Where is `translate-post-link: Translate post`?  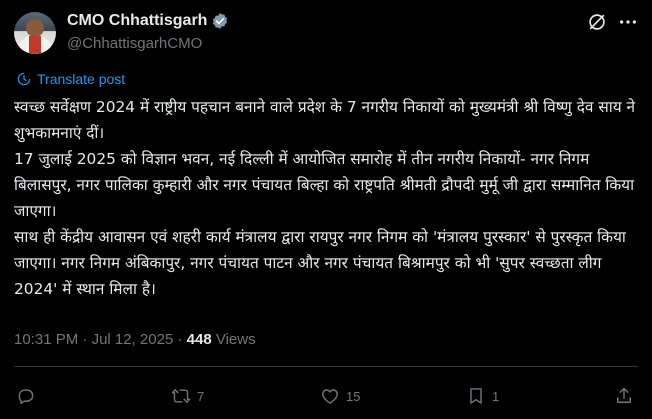 translate-post-link: Translate post is located at coordinates (70, 79).